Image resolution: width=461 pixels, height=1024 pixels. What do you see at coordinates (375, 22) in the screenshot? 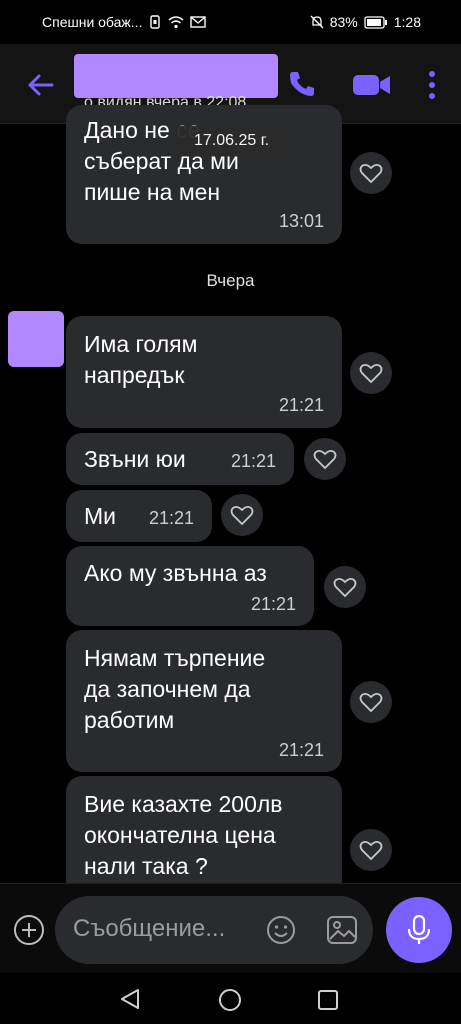
I see `battery-icon` at bounding box center [375, 22].